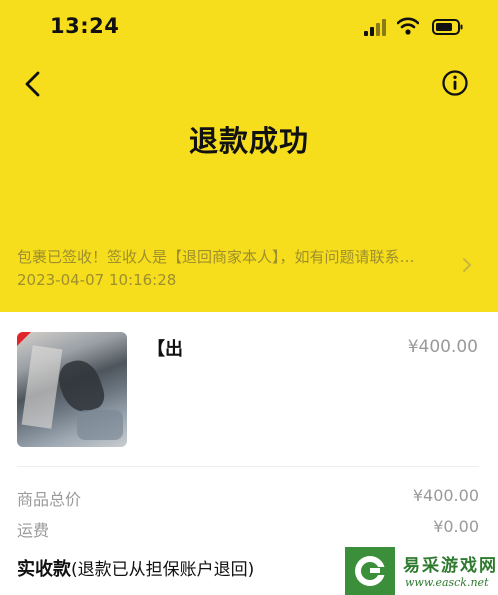  Describe the element at coordinates (248, 141) in the screenshot. I see `page-title: 退款成功` at that location.